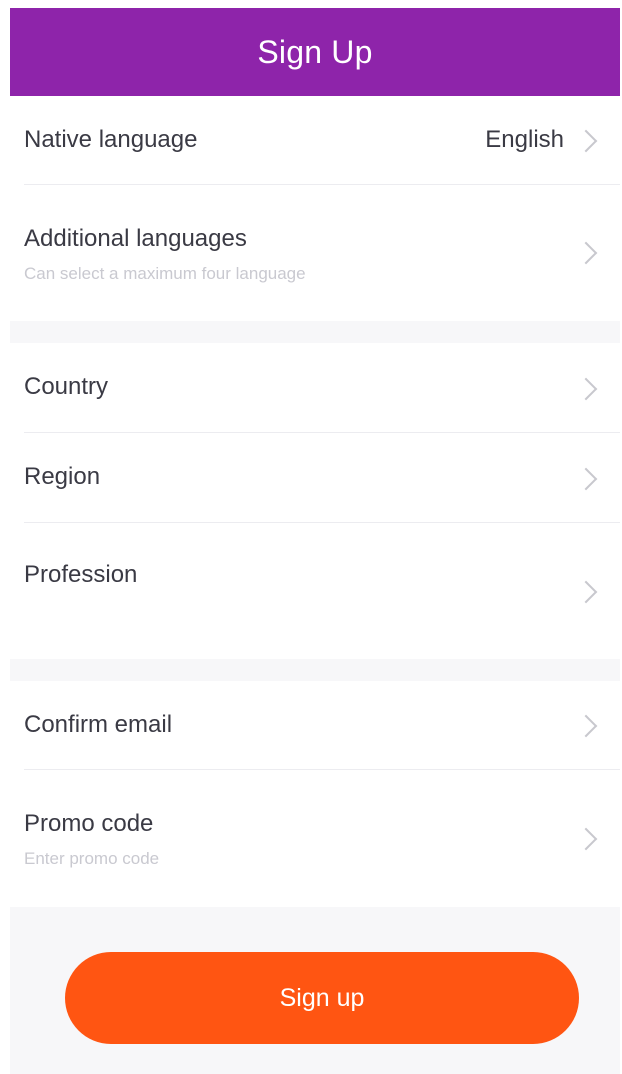 This screenshot has width=622, height=1074. Describe the element at coordinates (98, 724) in the screenshot. I see `confirm-email-label: Confirm email` at that location.